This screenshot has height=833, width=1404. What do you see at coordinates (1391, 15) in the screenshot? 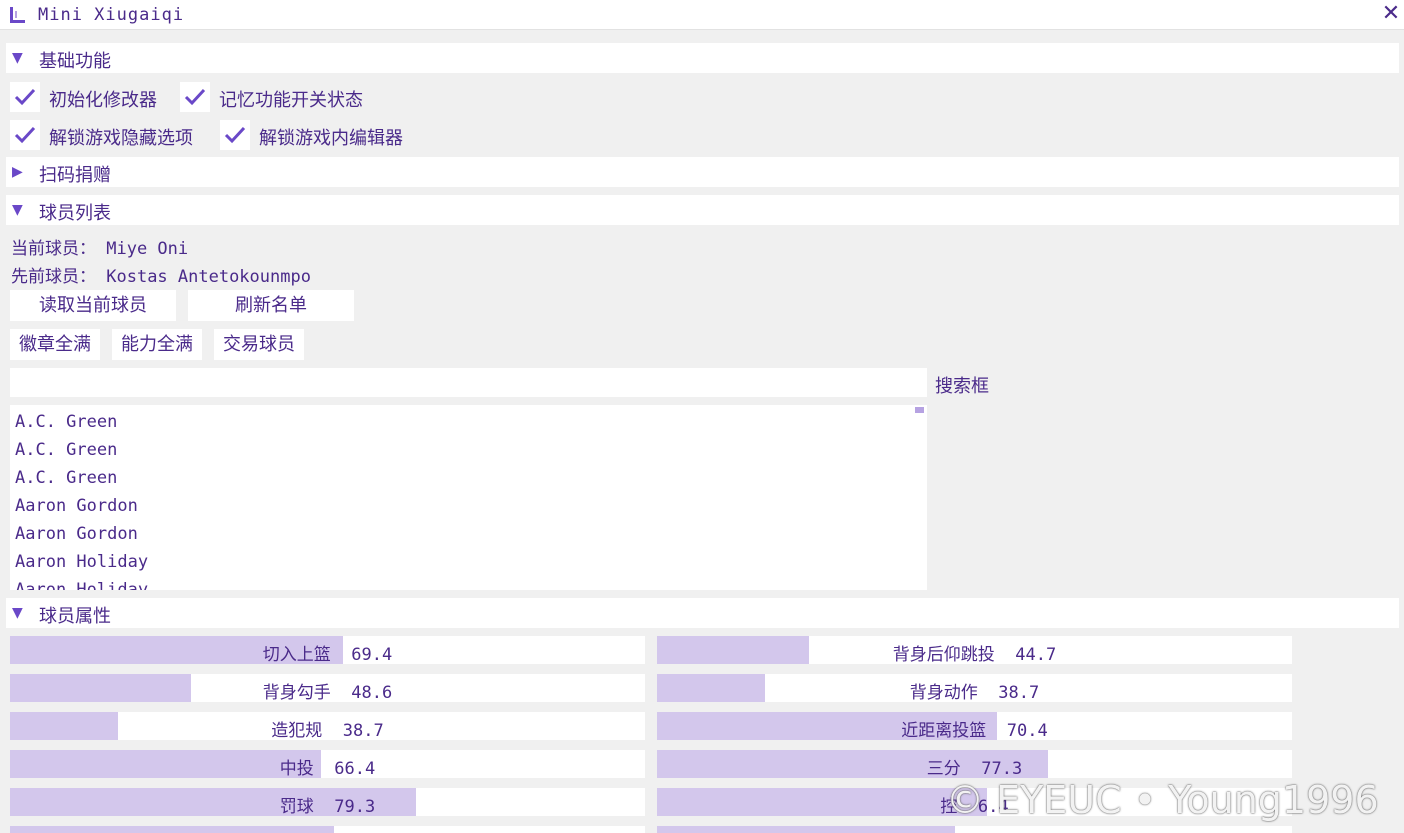
I see `close-button: ✕` at bounding box center [1391, 15].